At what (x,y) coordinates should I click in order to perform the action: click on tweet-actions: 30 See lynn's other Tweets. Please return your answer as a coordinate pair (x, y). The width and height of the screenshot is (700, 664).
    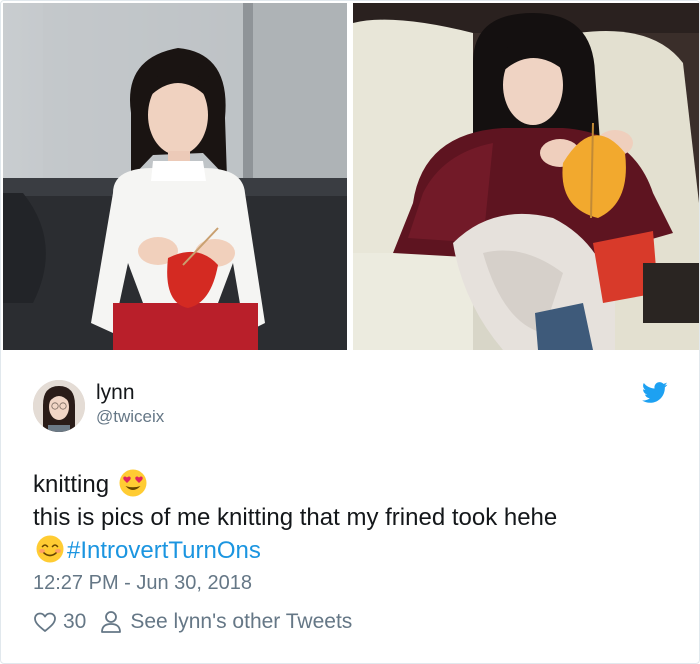
    Looking at the image, I should click on (192, 622).